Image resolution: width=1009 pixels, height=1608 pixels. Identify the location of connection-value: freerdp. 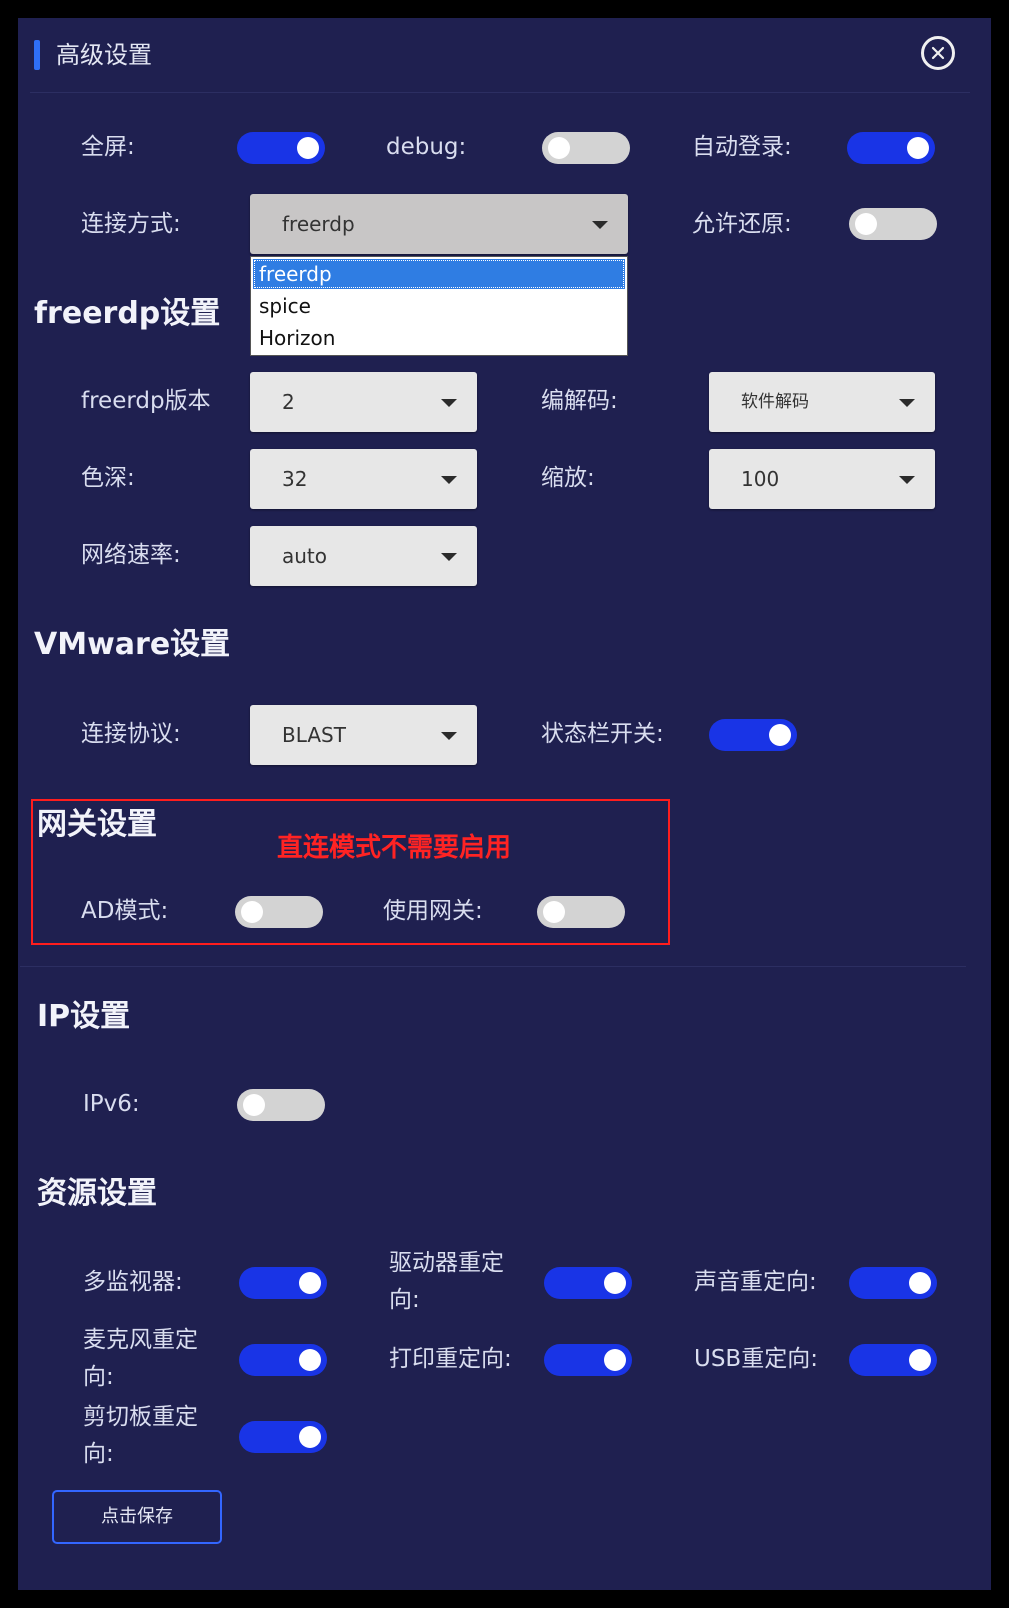
(318, 224).